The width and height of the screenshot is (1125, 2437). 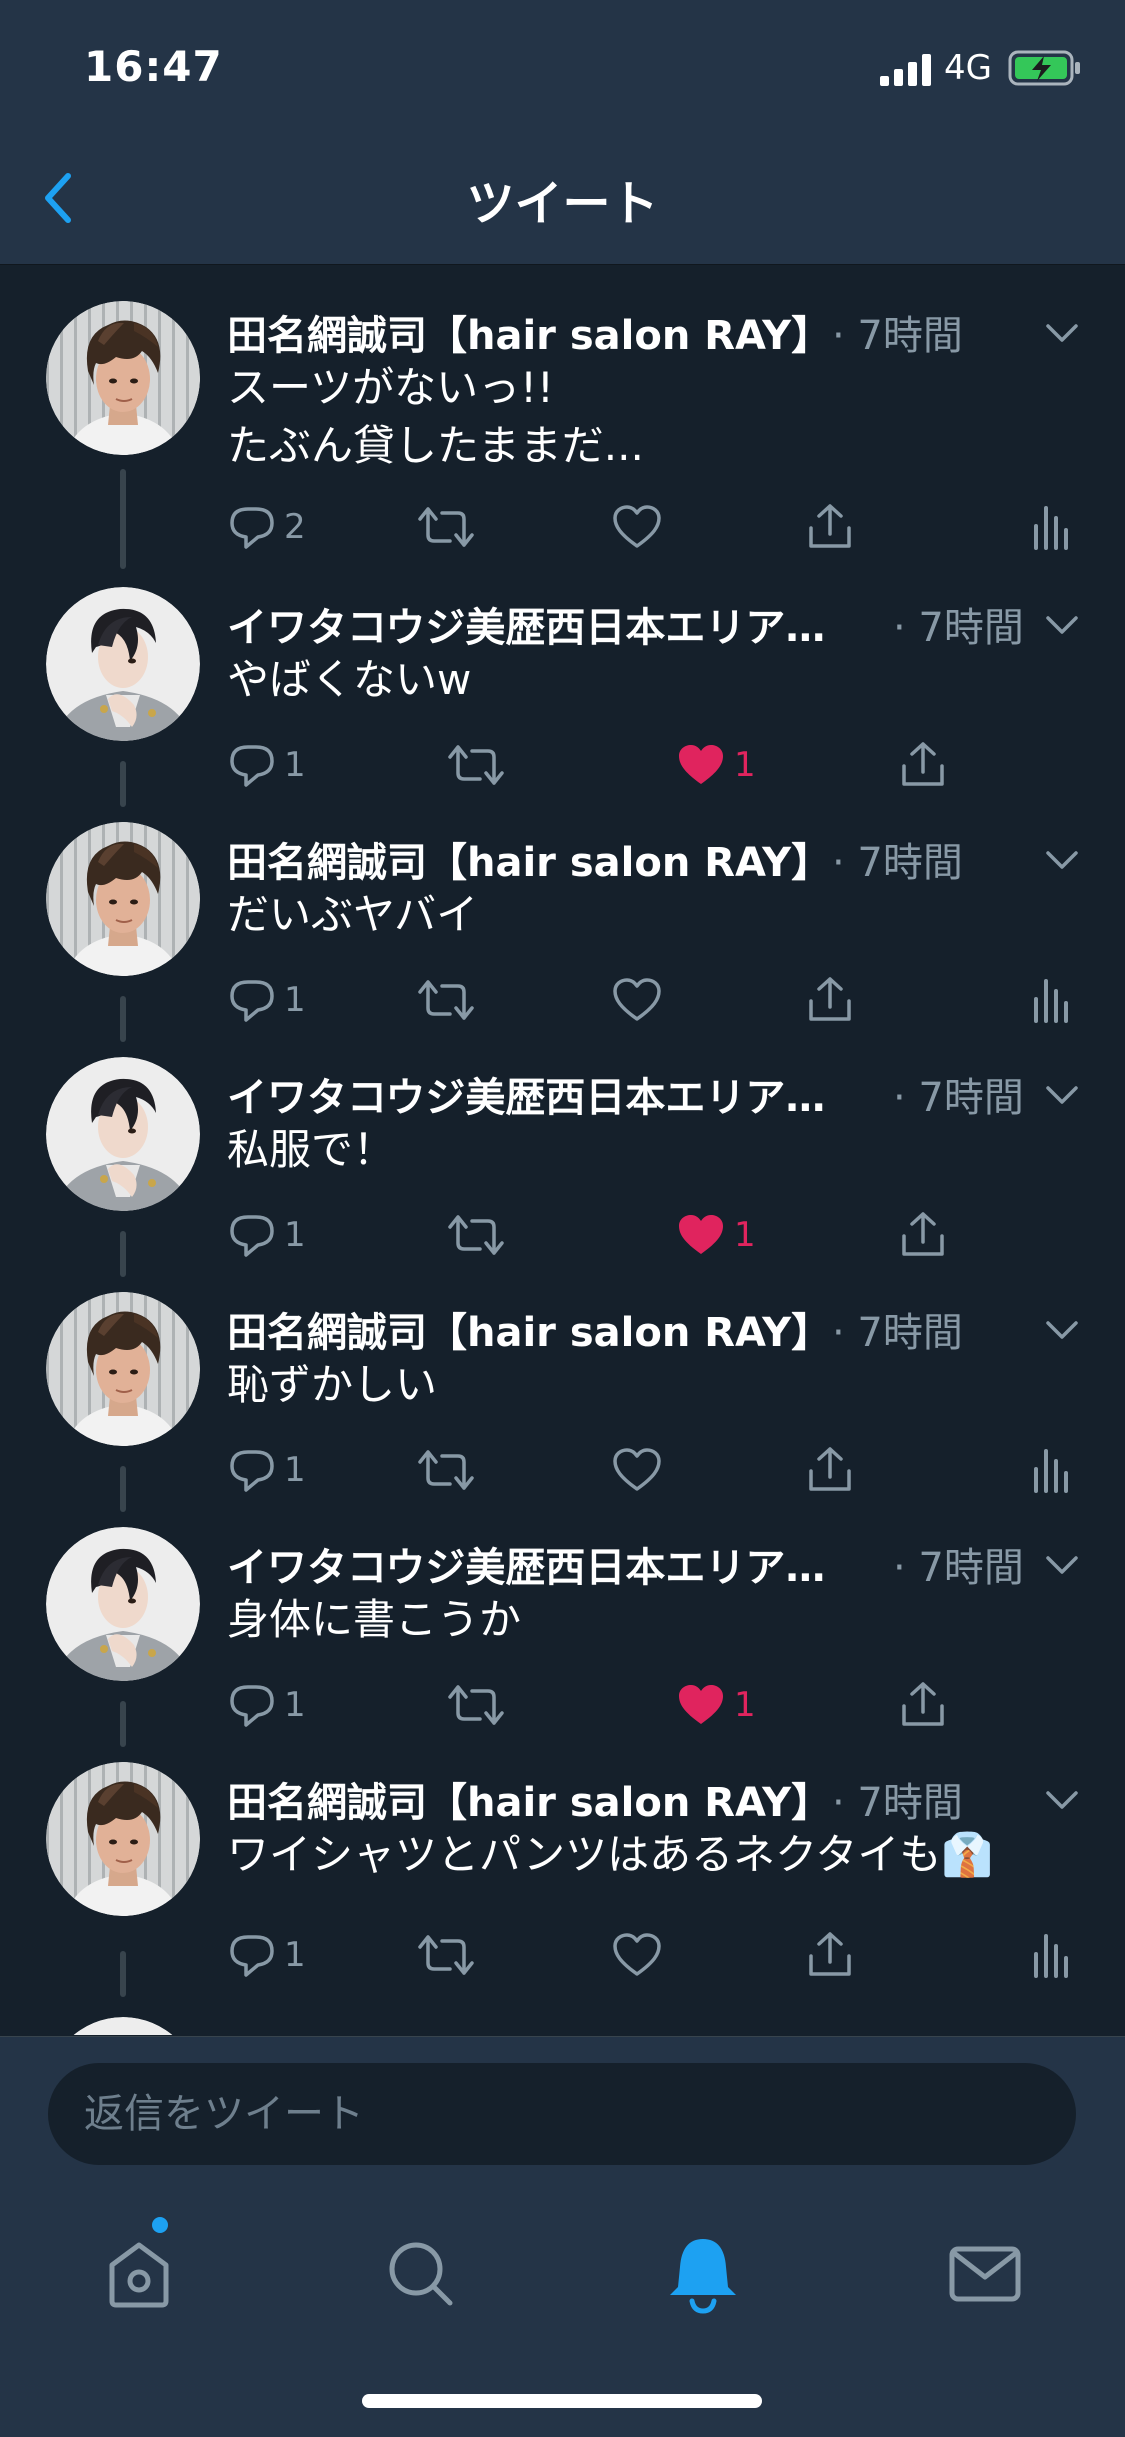 I want to click on tweet: イワタコウジ美歴西日本エリア… · 7時間, so click(x=562, y=2026).